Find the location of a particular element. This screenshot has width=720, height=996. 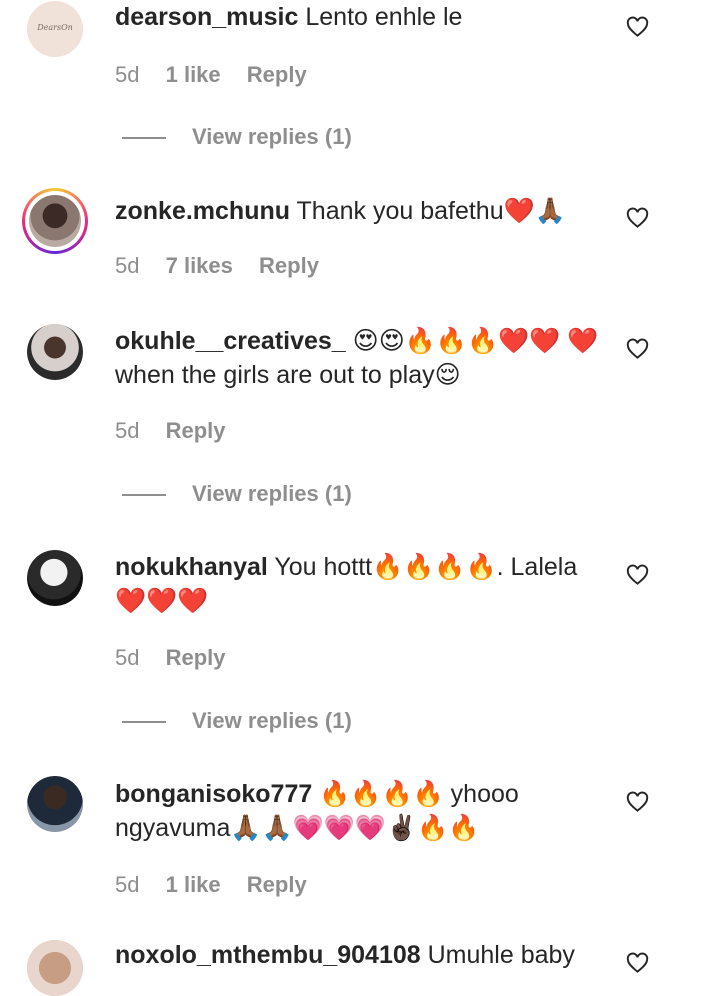

comment-body: noxolo_mthembu_904108 Umuhle baby is located at coordinates (360, 955).